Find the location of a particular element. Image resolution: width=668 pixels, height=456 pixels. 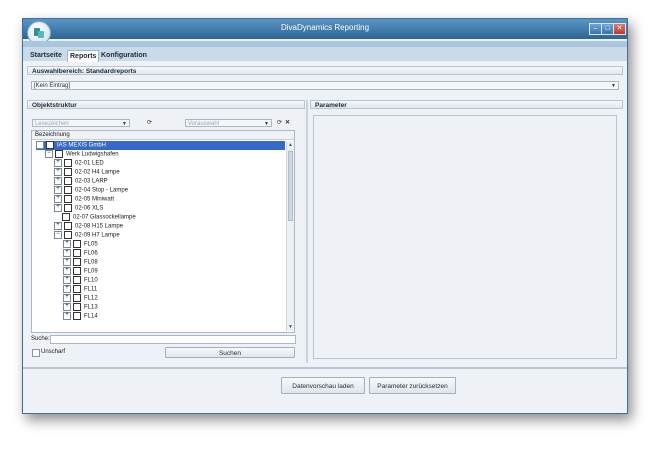

tree-node: − IAS MEXIS GmbH is located at coordinates (160, 145).